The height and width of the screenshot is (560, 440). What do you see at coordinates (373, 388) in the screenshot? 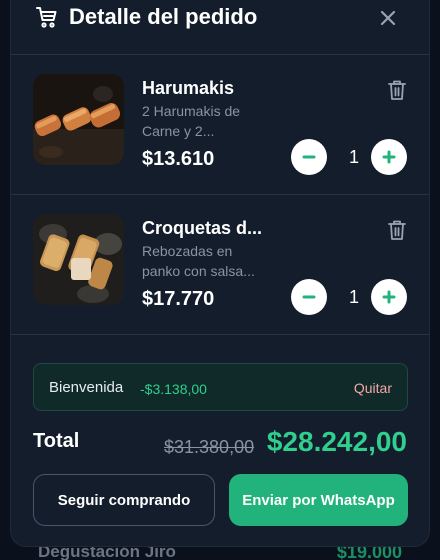
I see `remove-promo-button: Quitar` at bounding box center [373, 388].